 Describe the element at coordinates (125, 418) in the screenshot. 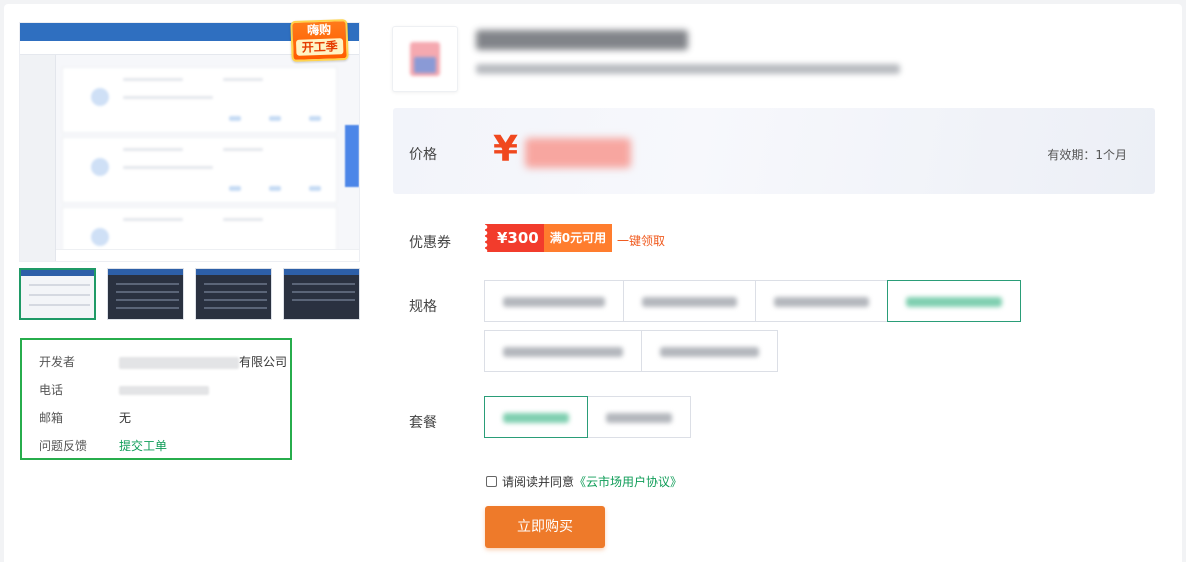

I see `email-value: 无` at that location.